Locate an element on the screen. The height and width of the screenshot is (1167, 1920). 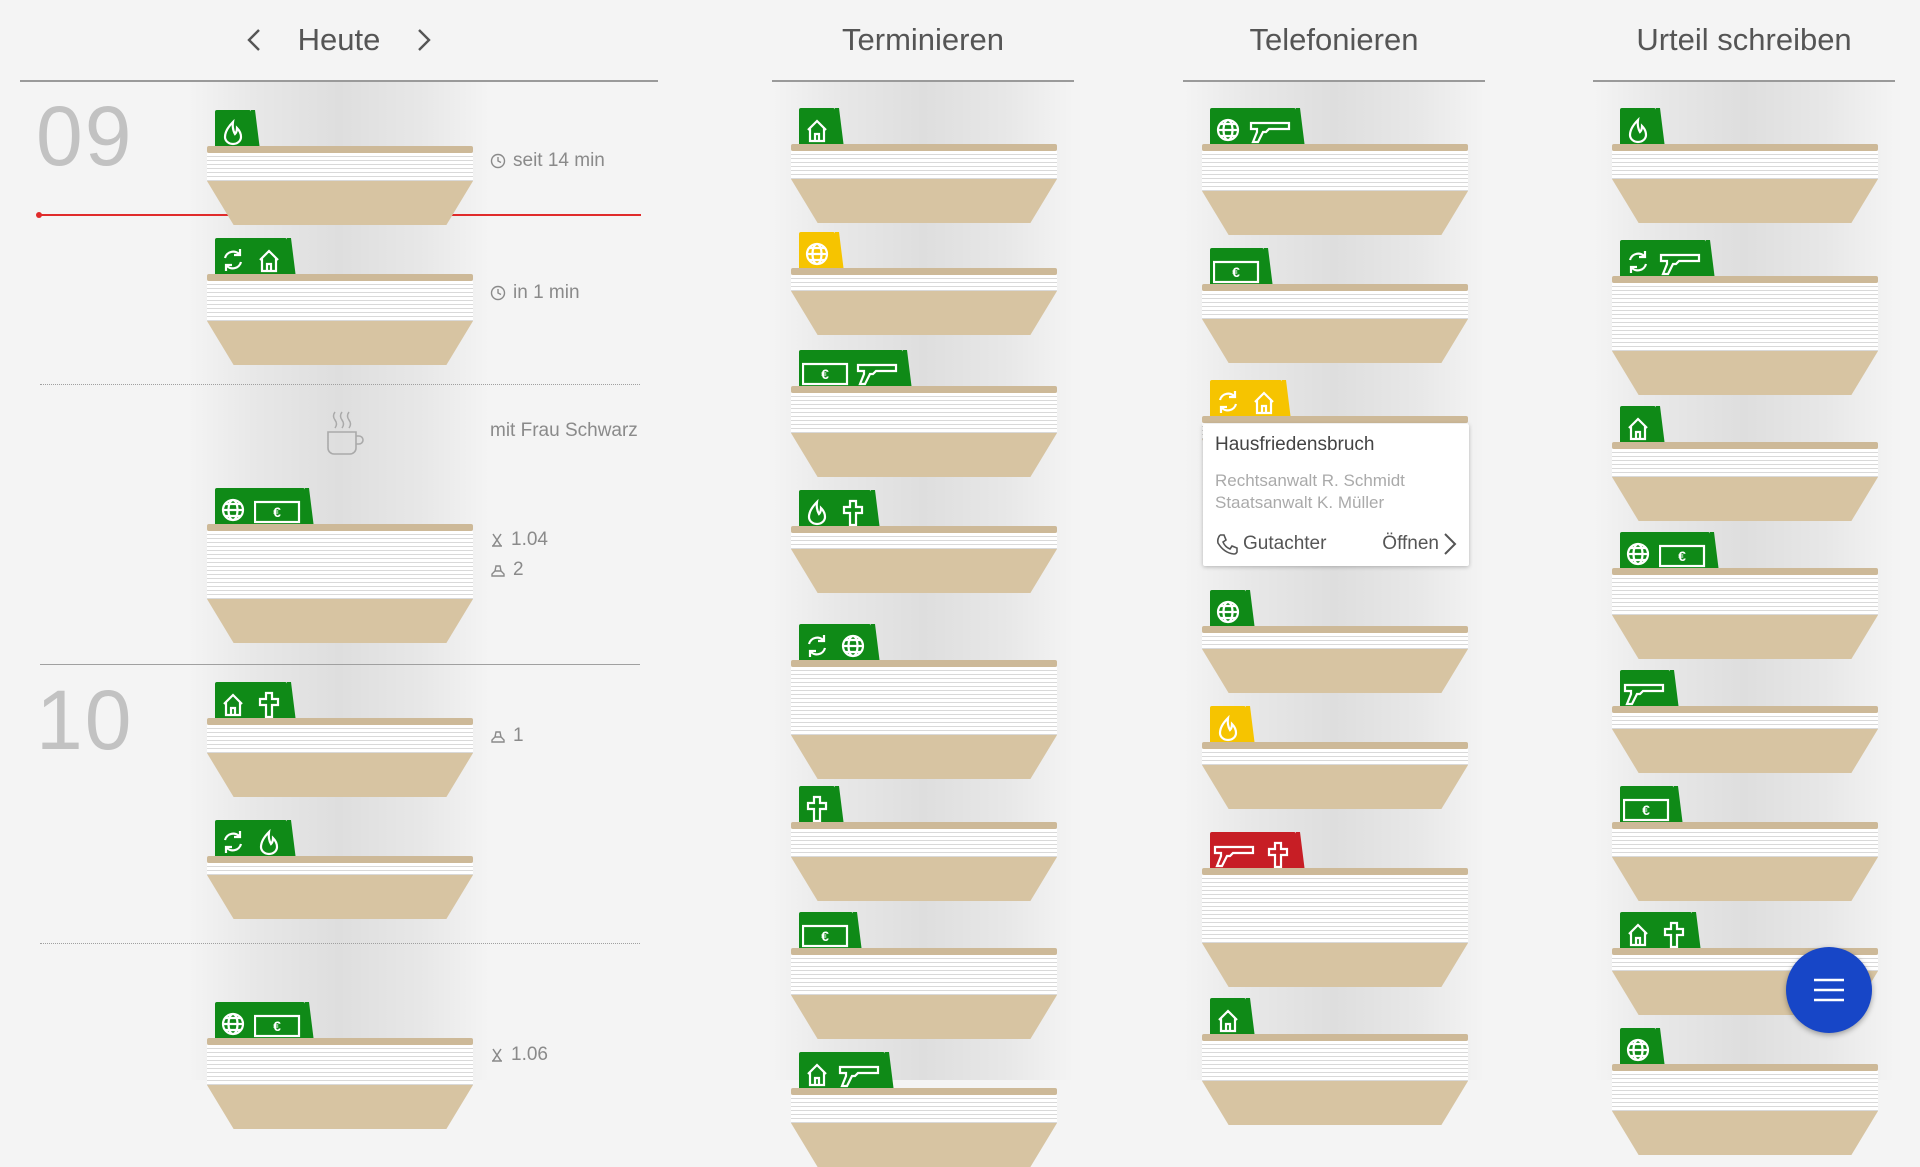
break-label: mit Frau Schwarz is located at coordinates (564, 431).